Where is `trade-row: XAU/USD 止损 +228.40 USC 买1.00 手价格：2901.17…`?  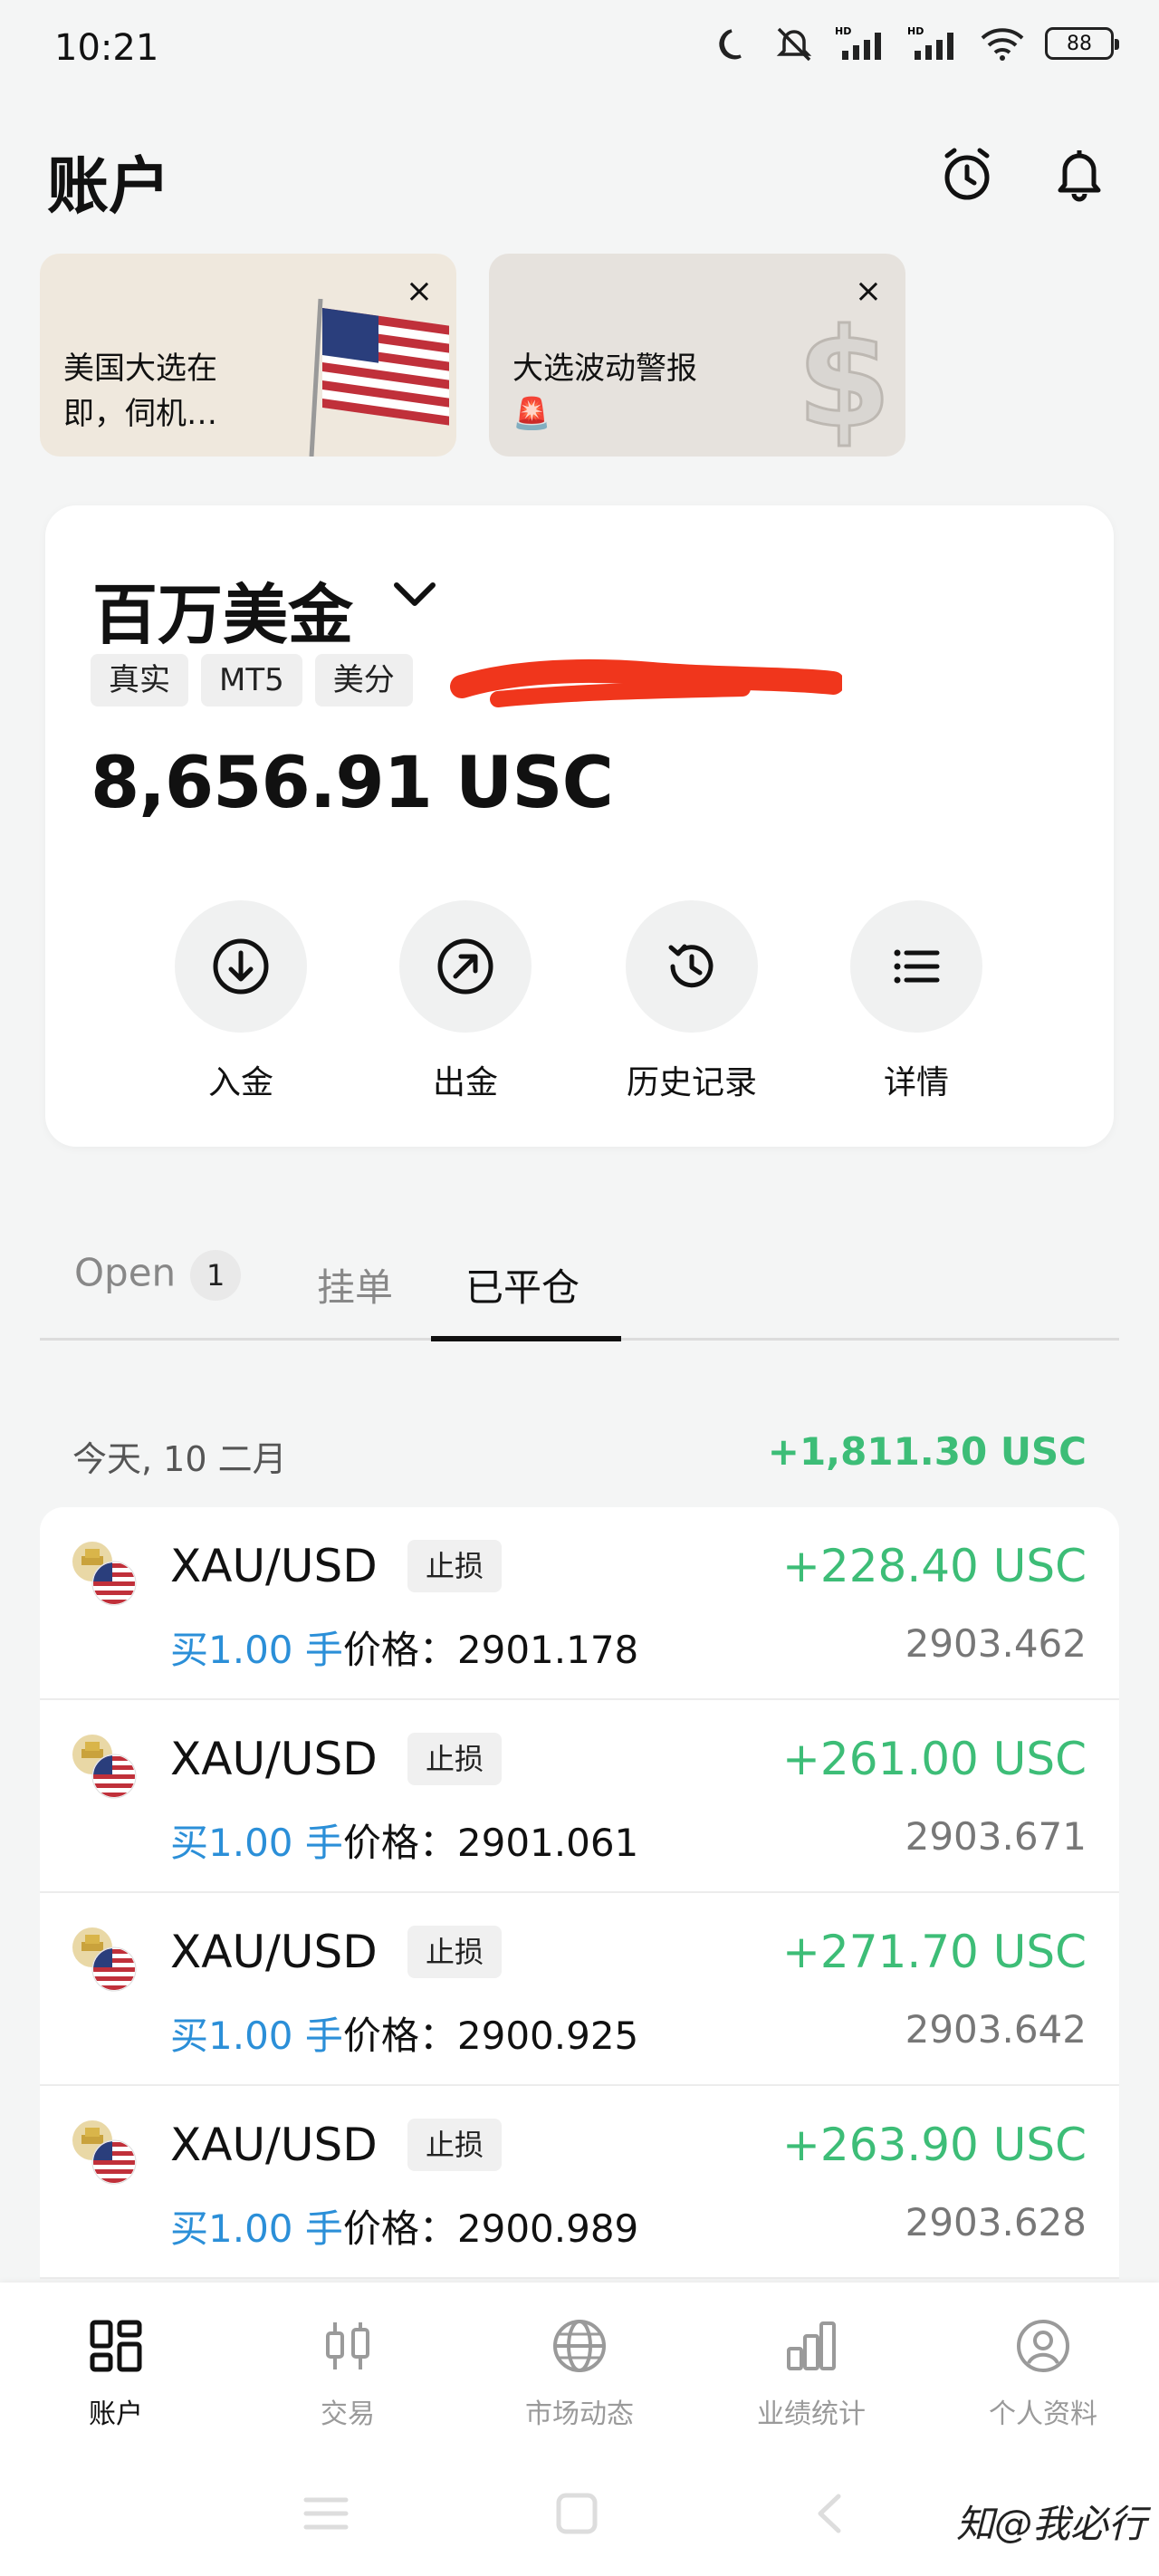
trade-row: XAU/USD 止损 +228.40 USC 买1.00 手价格：2901.17… is located at coordinates (579, 1603).